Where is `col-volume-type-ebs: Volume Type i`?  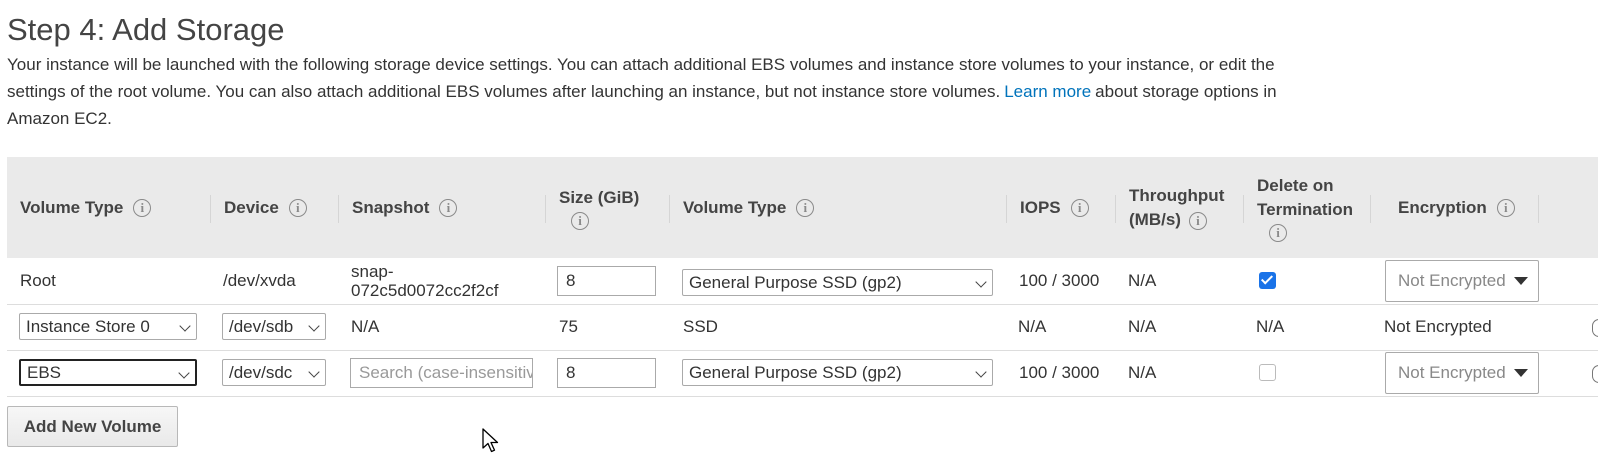 col-volume-type-ebs: Volume Type i is located at coordinates (749, 207).